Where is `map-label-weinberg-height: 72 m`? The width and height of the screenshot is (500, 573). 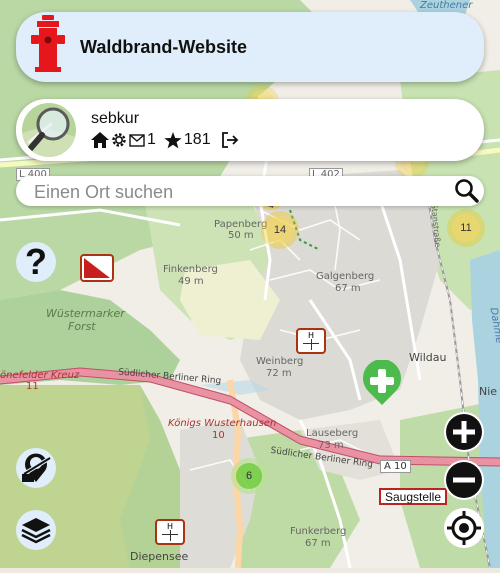 map-label-weinberg-height: 72 m is located at coordinates (279, 373).